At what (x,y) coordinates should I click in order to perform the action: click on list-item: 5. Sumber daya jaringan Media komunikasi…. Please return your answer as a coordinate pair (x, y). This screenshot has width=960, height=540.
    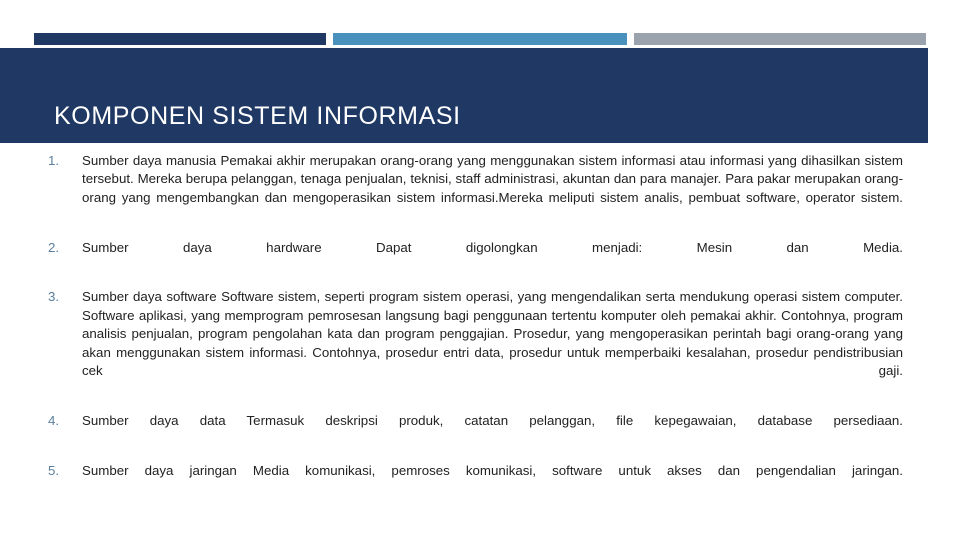
    Looking at the image, I should click on (480, 480).